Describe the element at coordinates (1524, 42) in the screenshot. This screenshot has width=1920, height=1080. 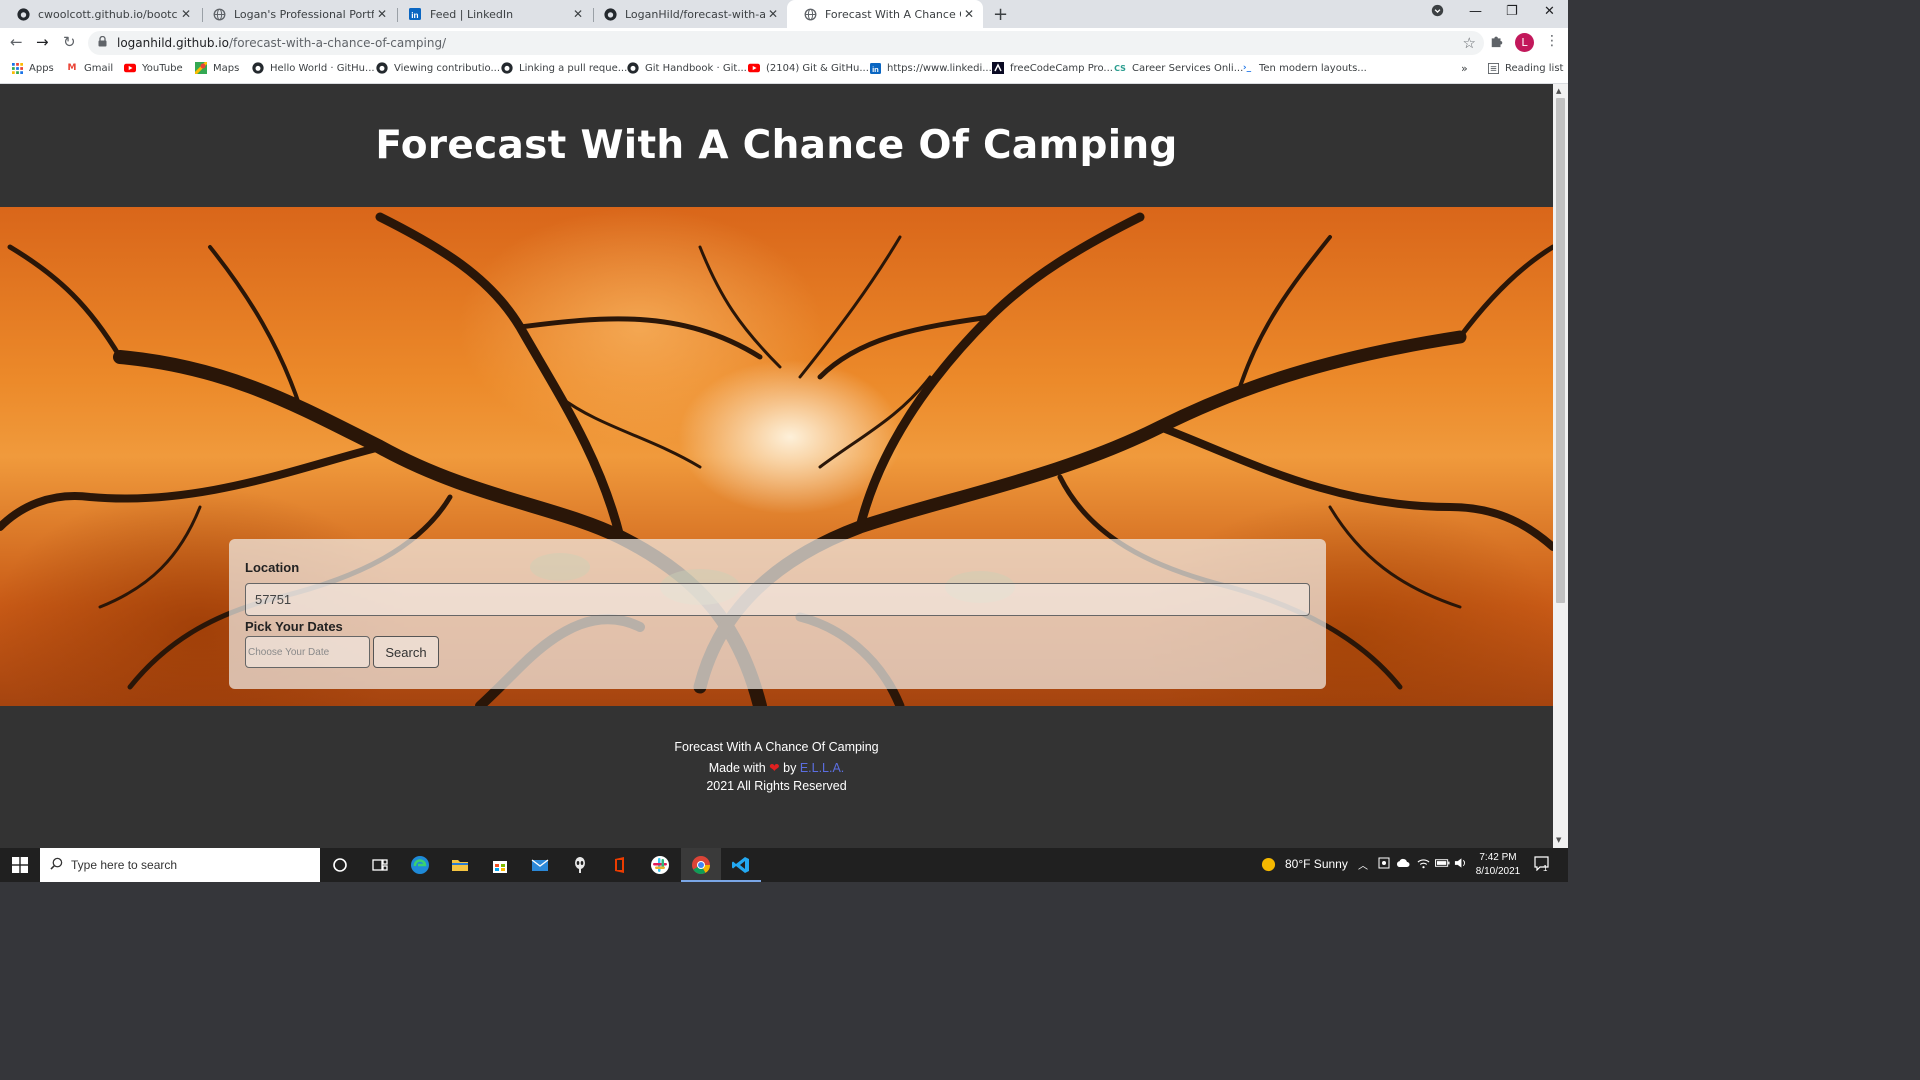
I see `profile-avatar: L` at that location.